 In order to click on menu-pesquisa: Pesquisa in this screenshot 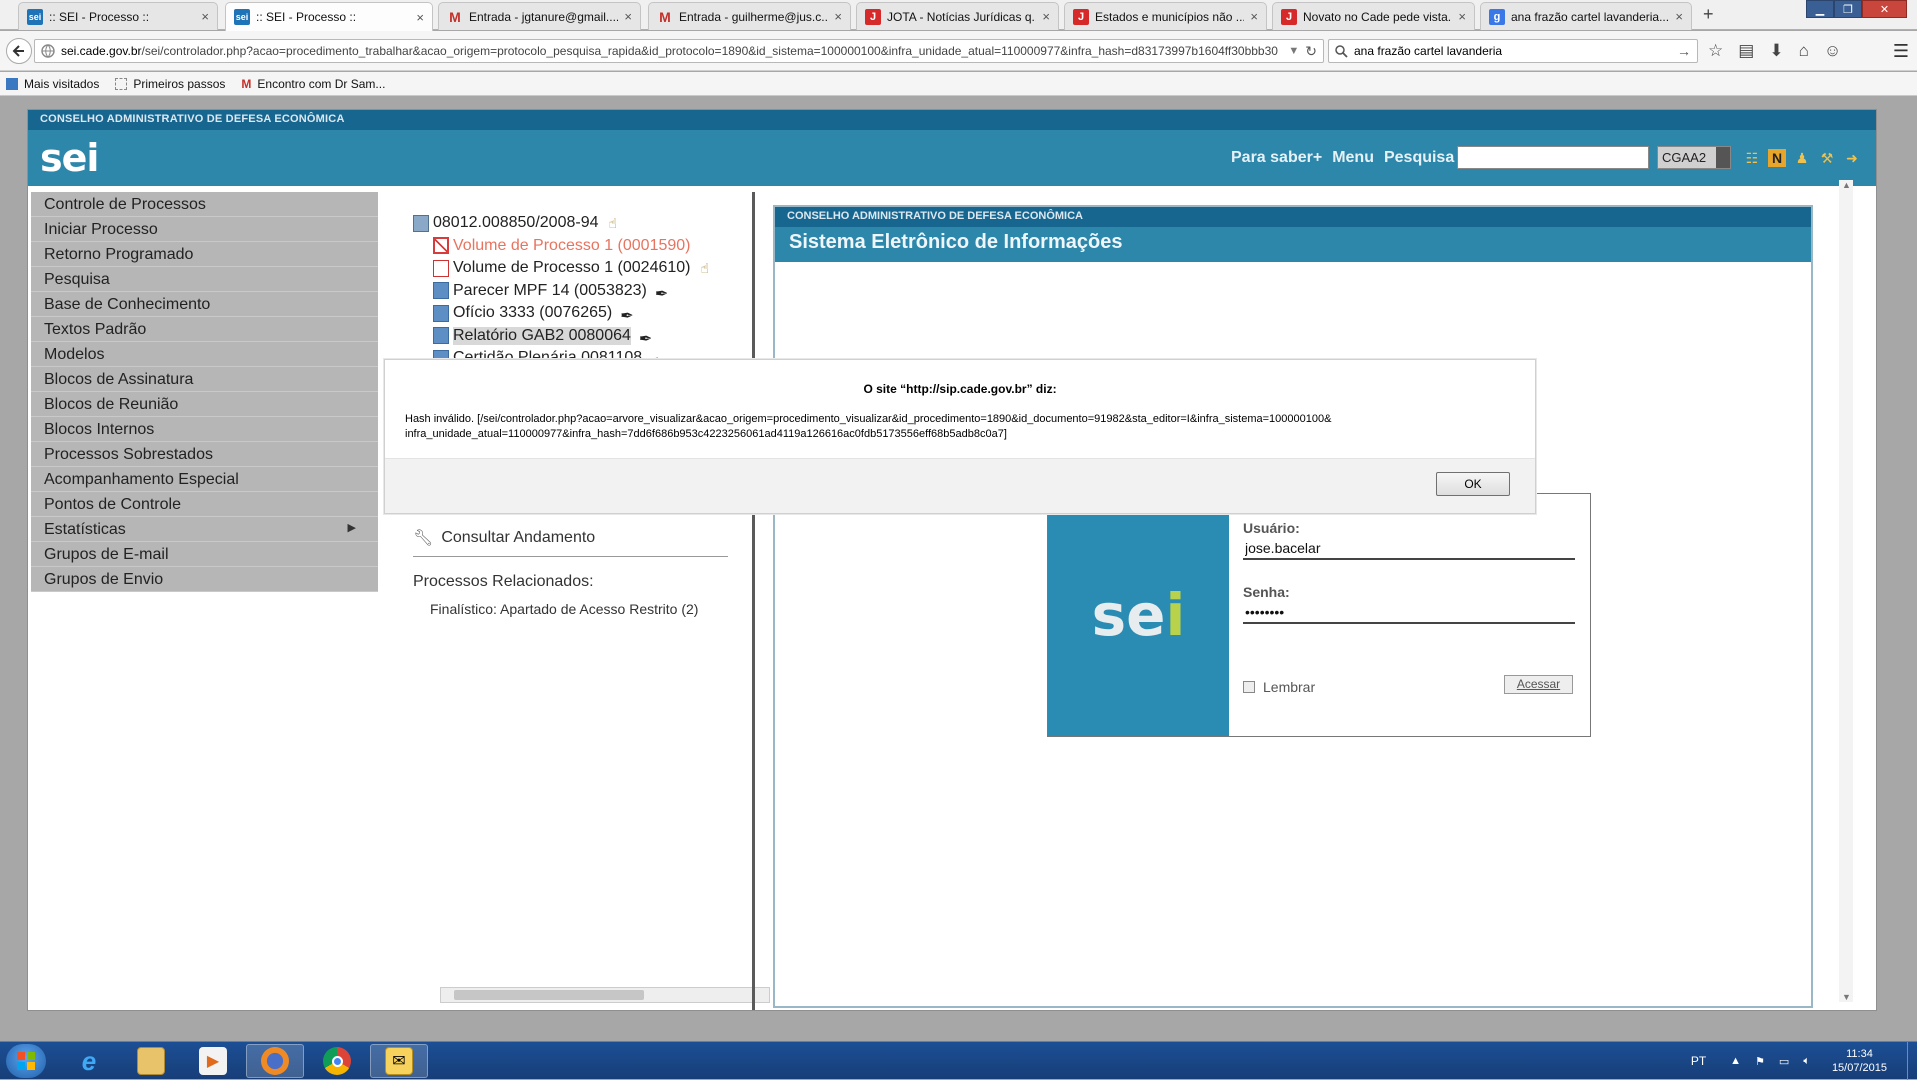, I will do `click(204, 279)`.